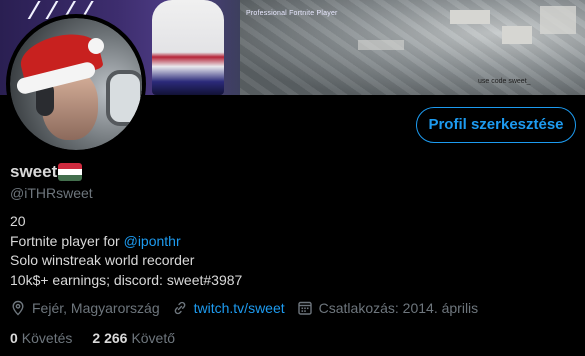  Describe the element at coordinates (188, 47) in the screenshot. I see `banner-character` at that location.